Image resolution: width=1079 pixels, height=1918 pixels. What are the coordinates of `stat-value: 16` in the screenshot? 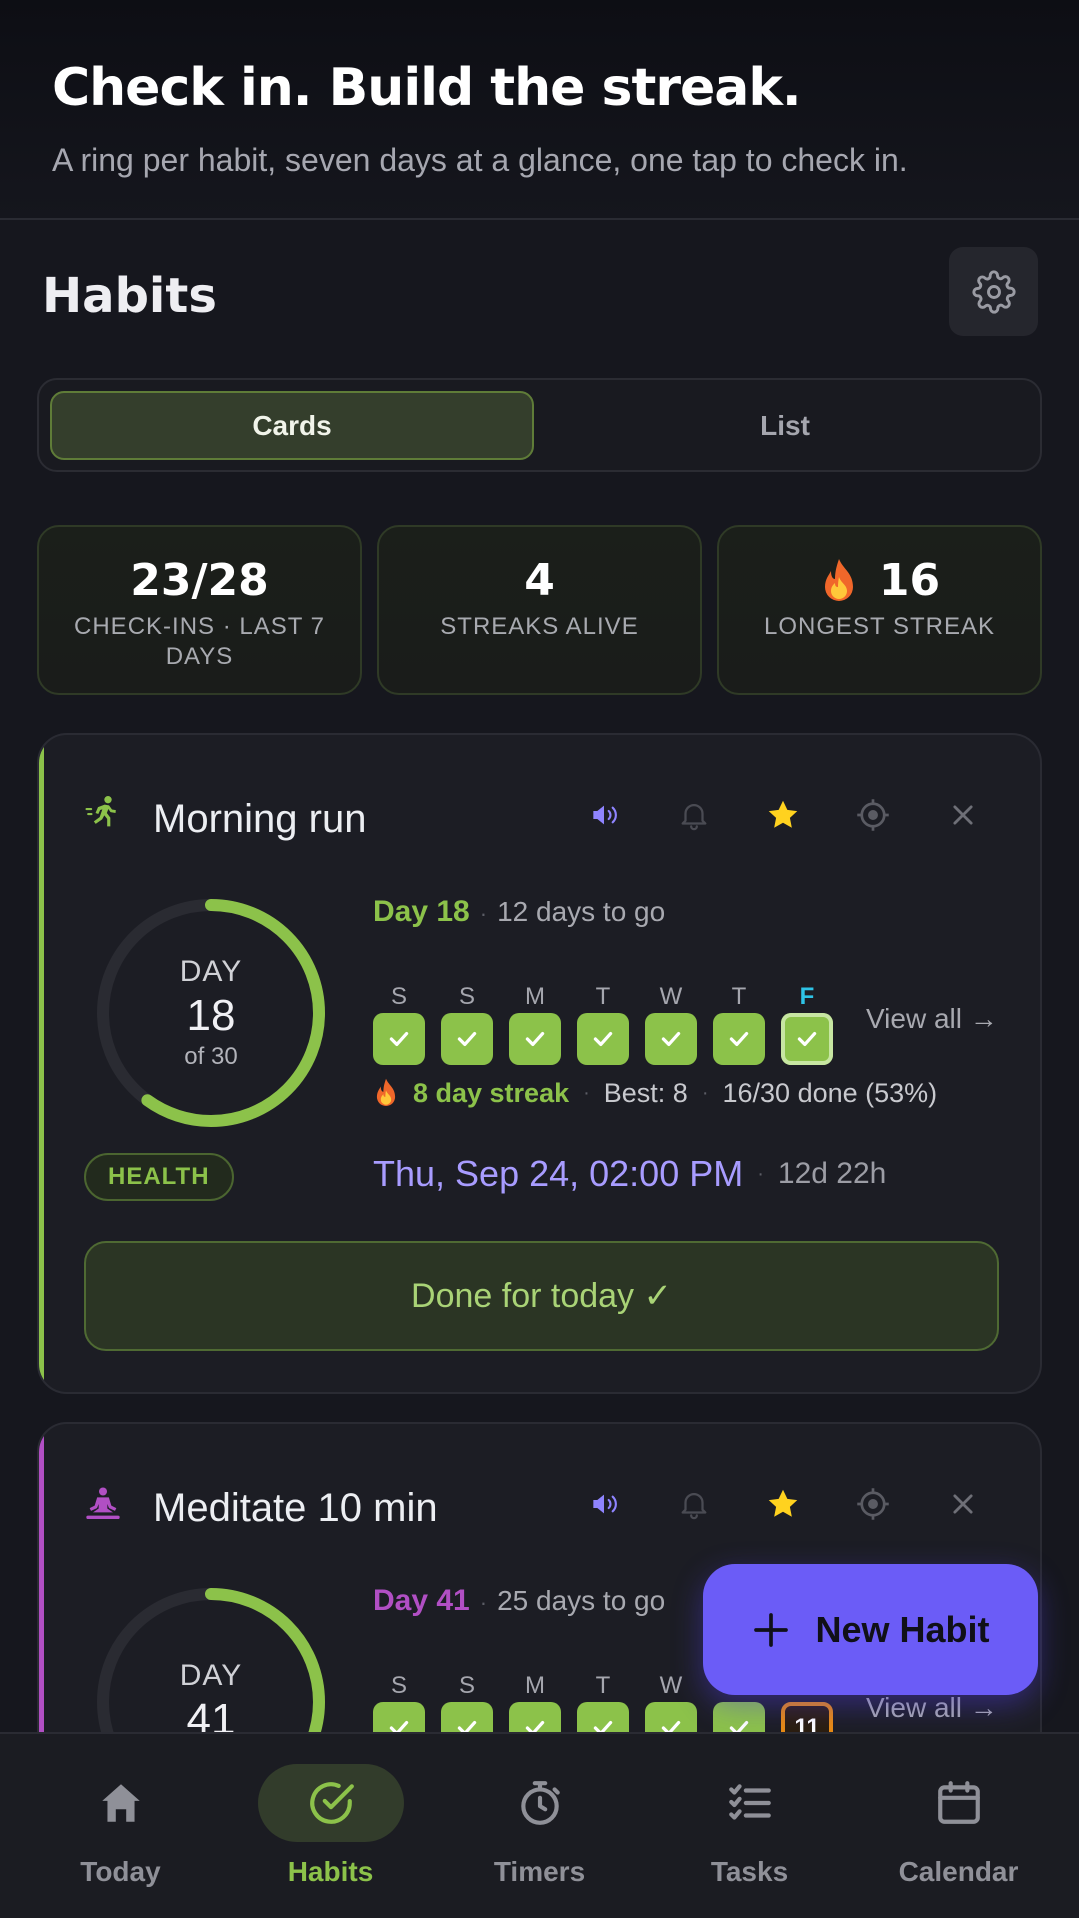 It's located at (909, 580).